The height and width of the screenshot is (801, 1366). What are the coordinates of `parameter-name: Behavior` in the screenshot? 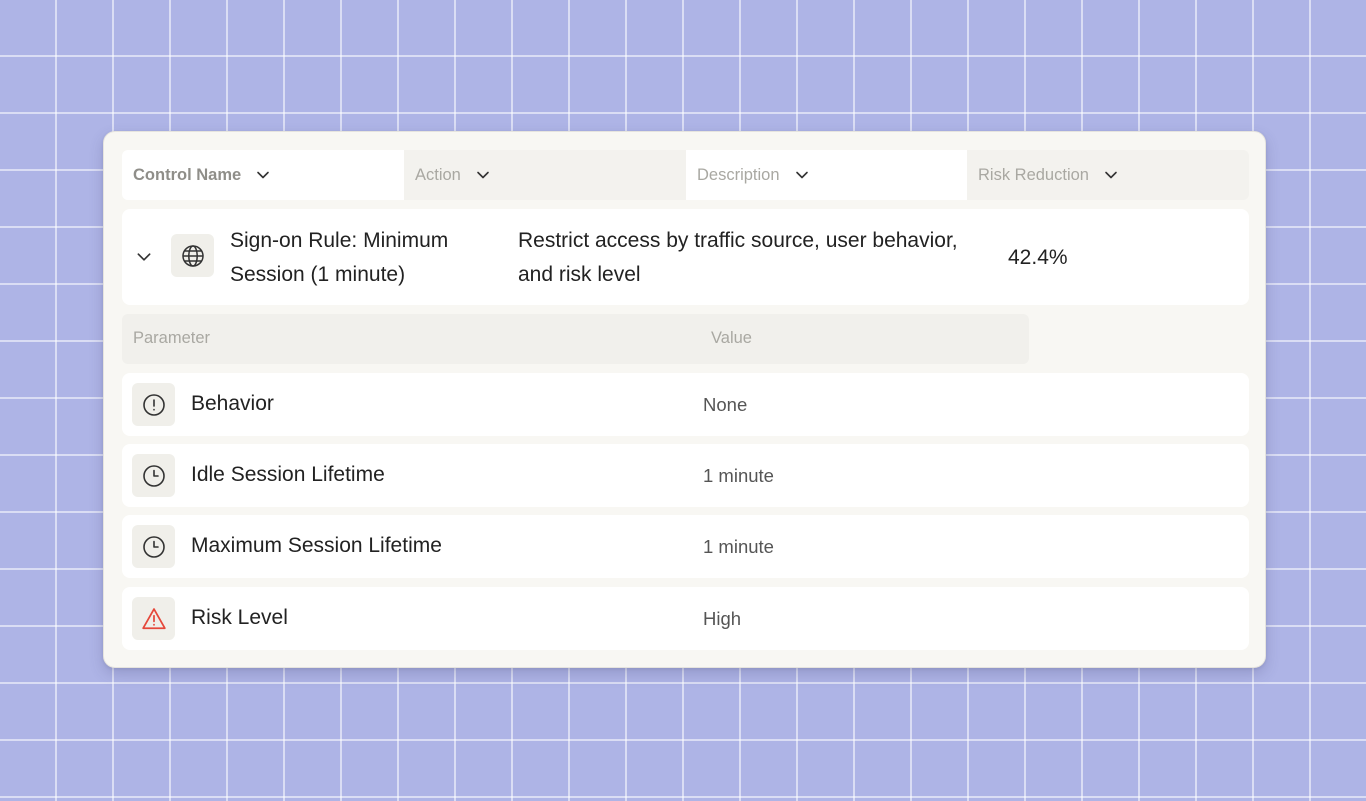 It's located at (232, 403).